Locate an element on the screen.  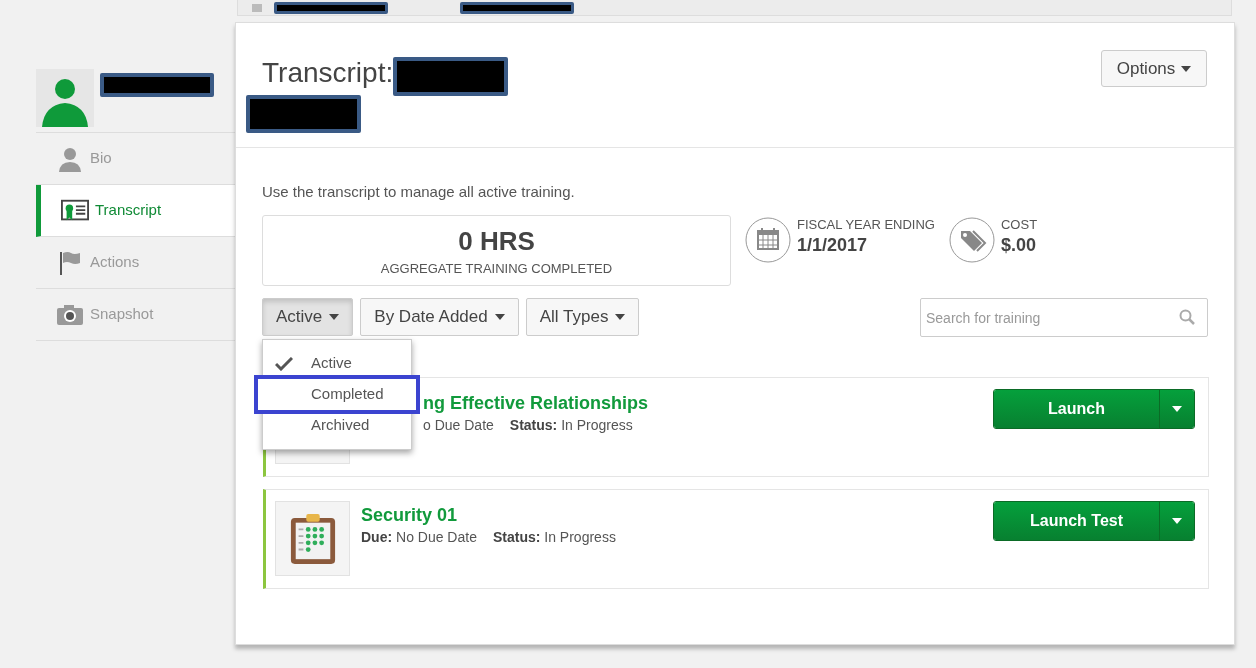
flag-icon is located at coordinates (70, 262).